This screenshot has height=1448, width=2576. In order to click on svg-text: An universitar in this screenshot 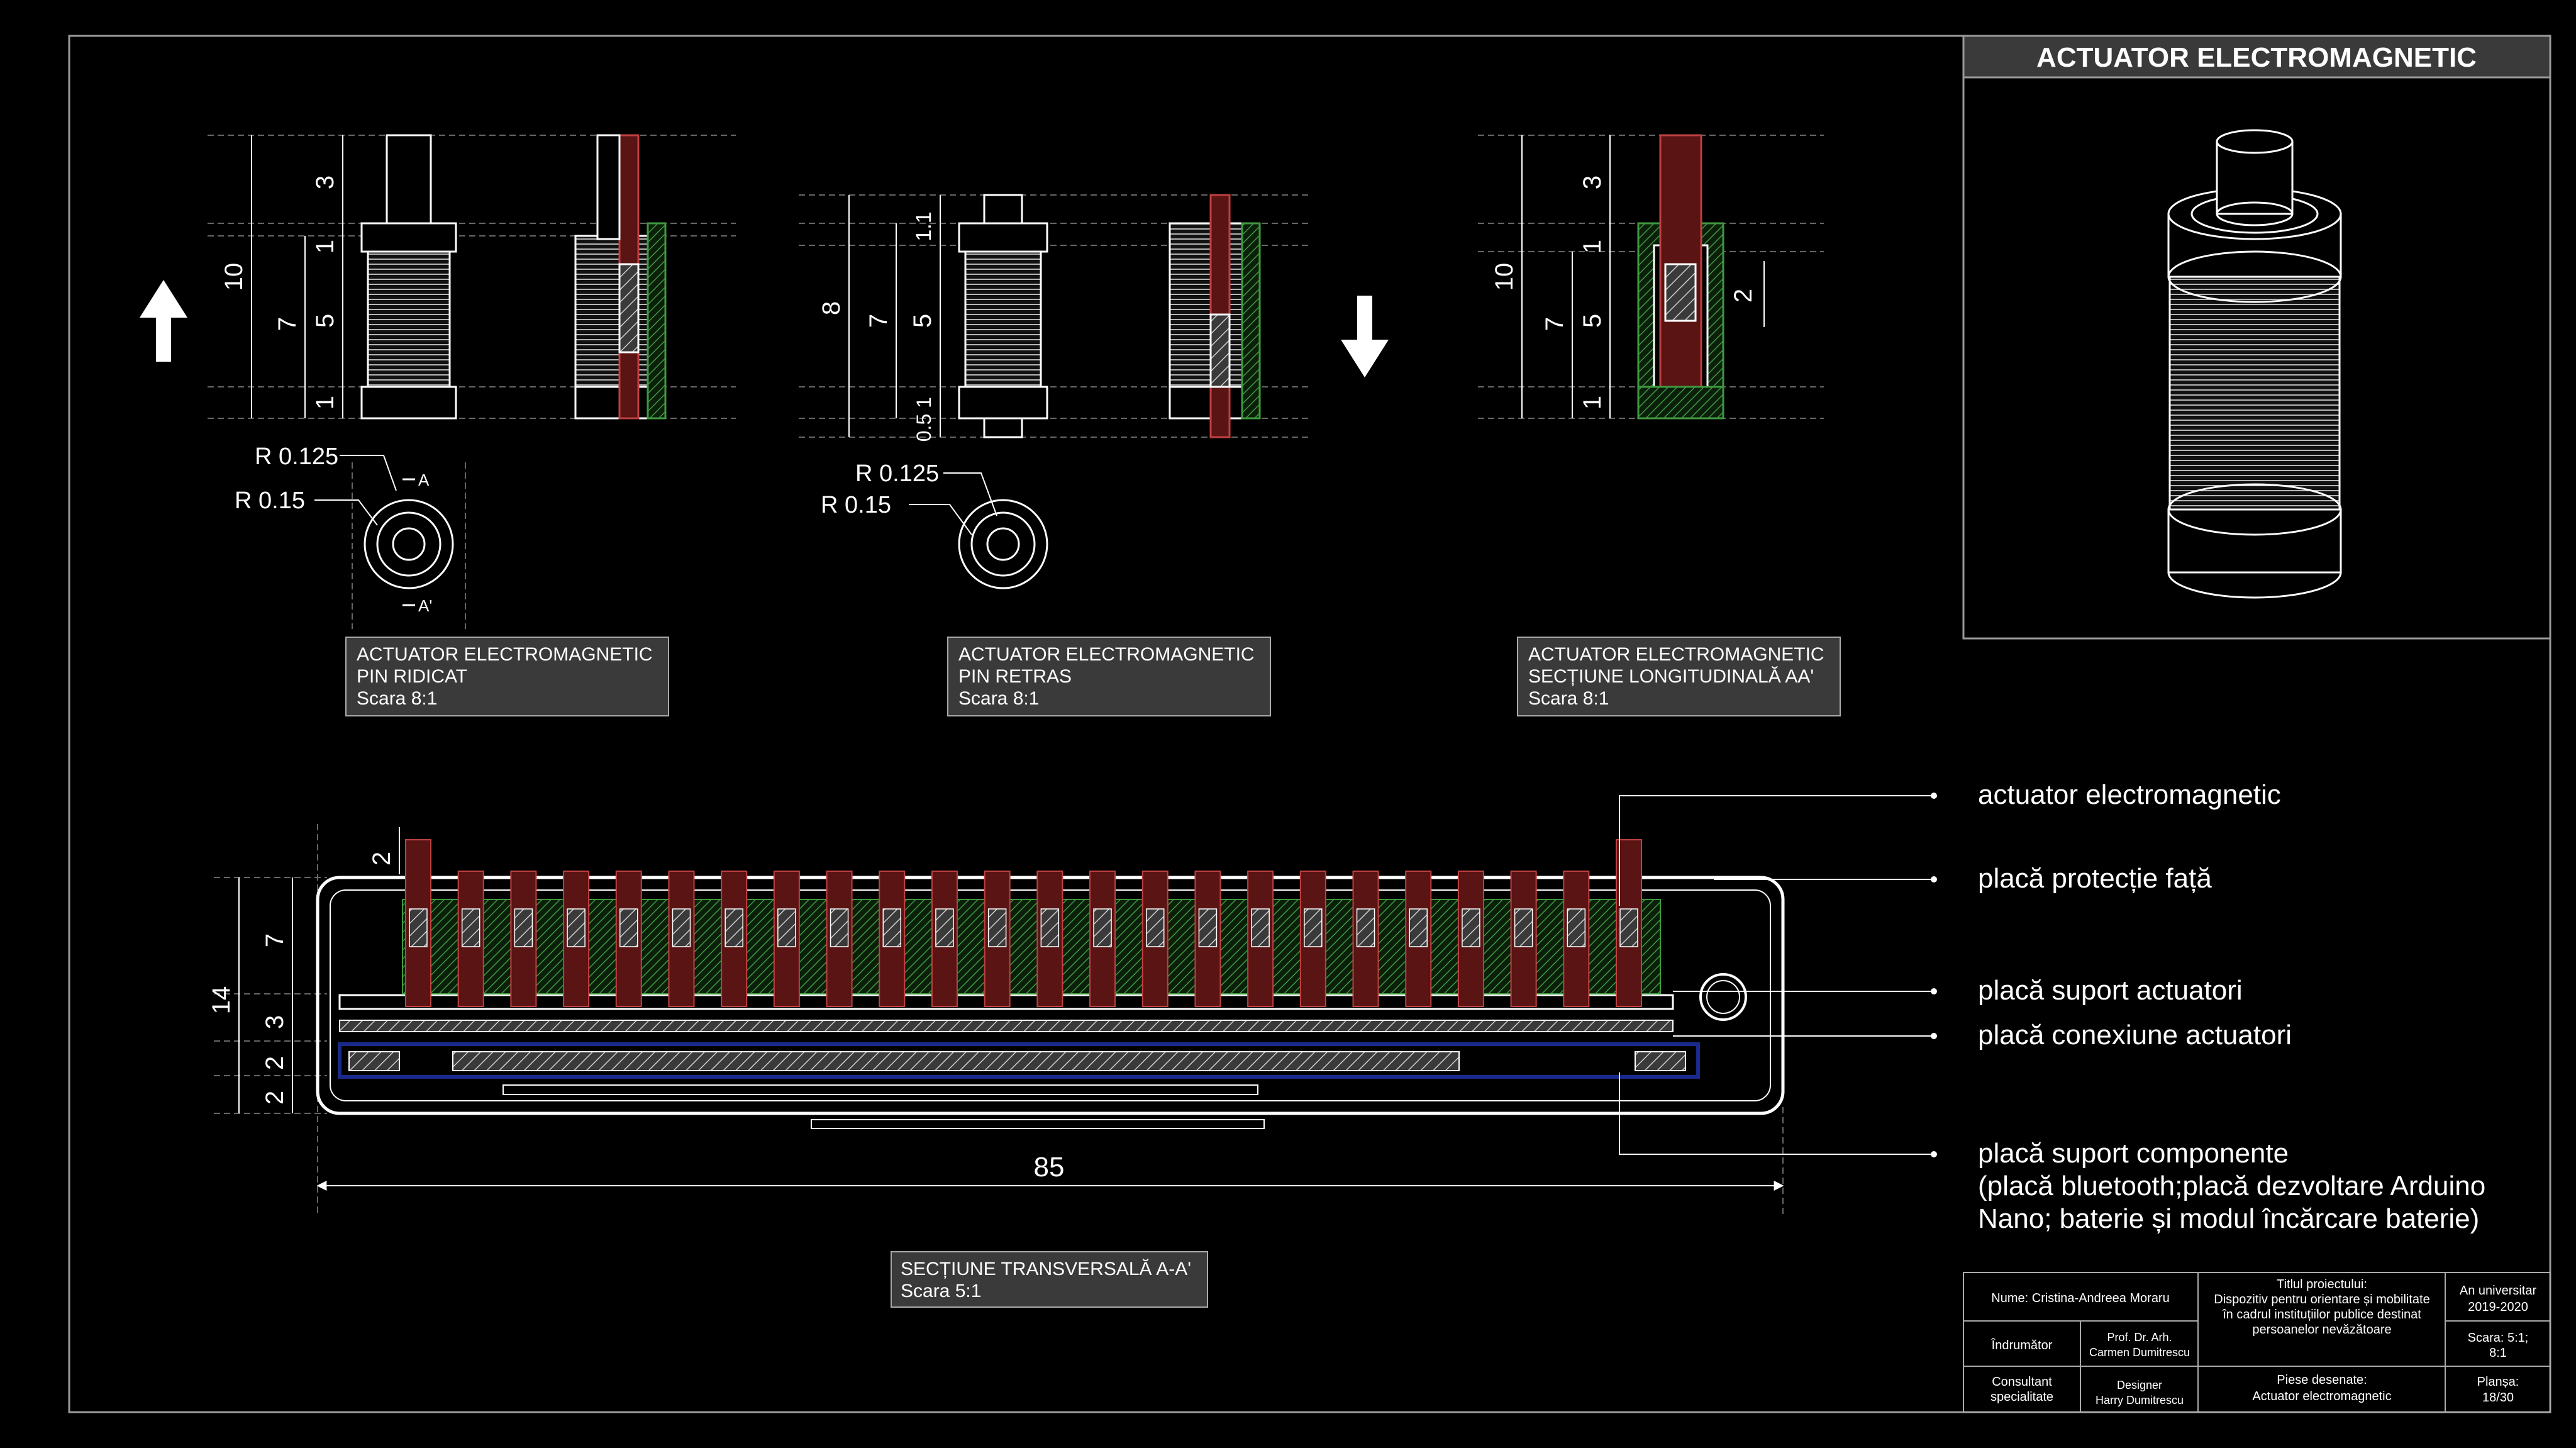, I will do `click(2498, 1291)`.